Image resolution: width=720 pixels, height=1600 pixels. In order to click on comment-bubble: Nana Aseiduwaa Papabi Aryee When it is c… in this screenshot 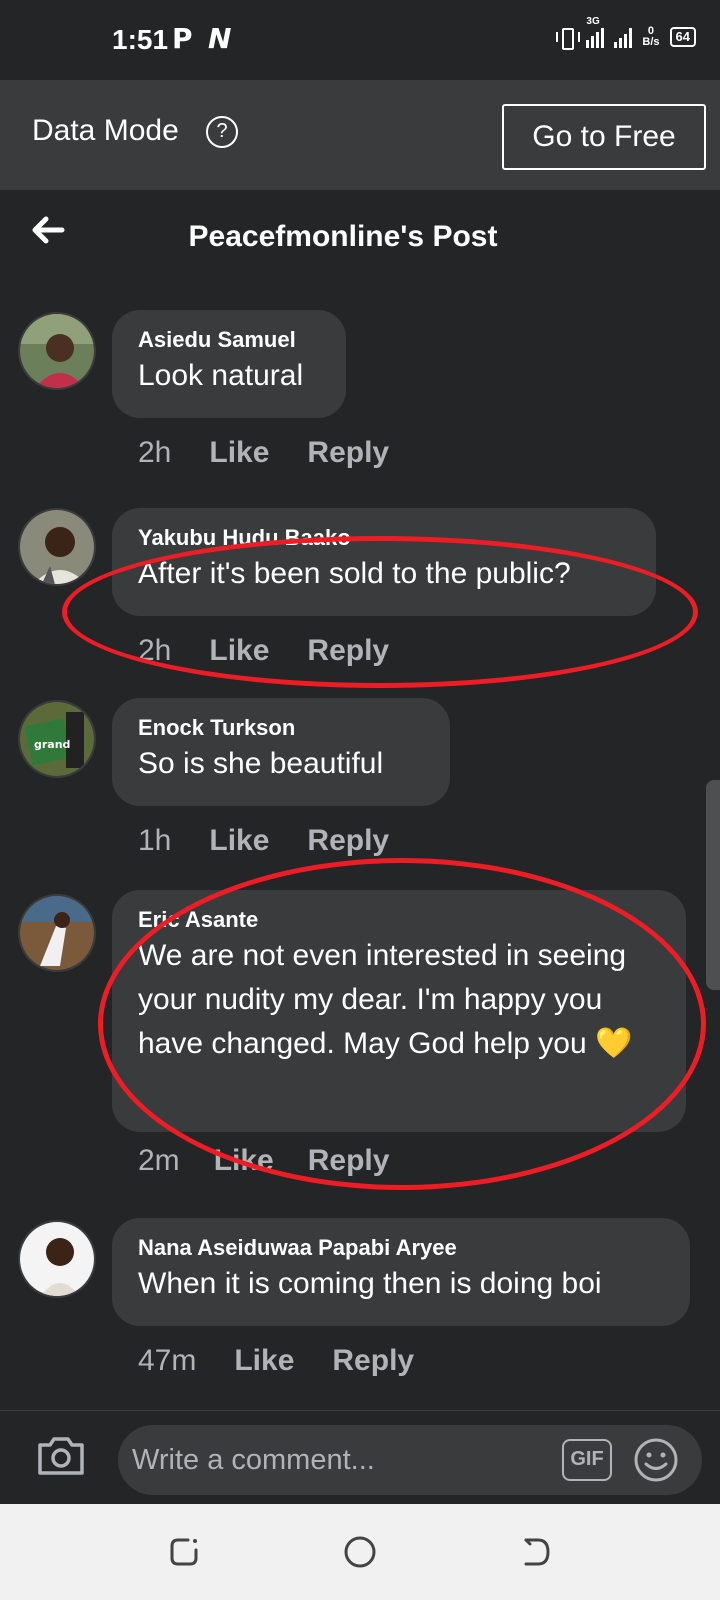, I will do `click(401, 1272)`.